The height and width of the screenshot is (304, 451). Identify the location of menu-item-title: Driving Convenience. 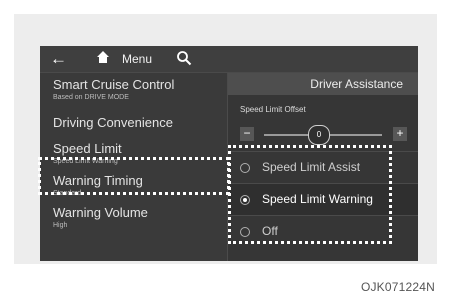
(113, 122).